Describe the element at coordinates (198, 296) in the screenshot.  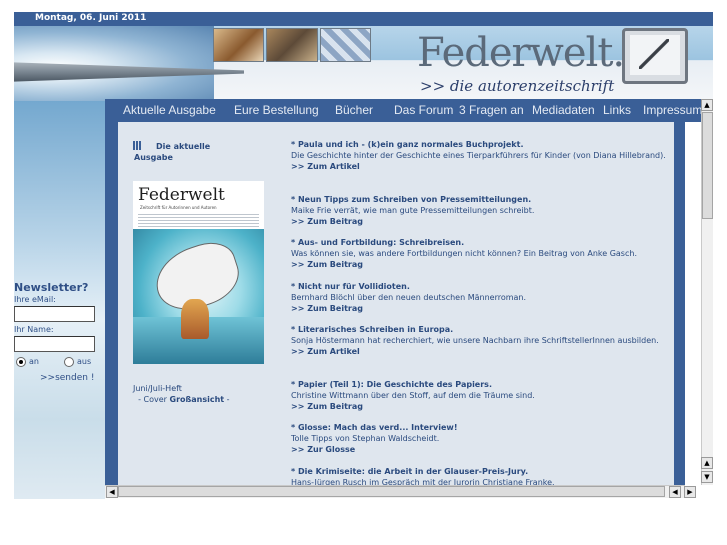
I see `cover-illustration` at that location.